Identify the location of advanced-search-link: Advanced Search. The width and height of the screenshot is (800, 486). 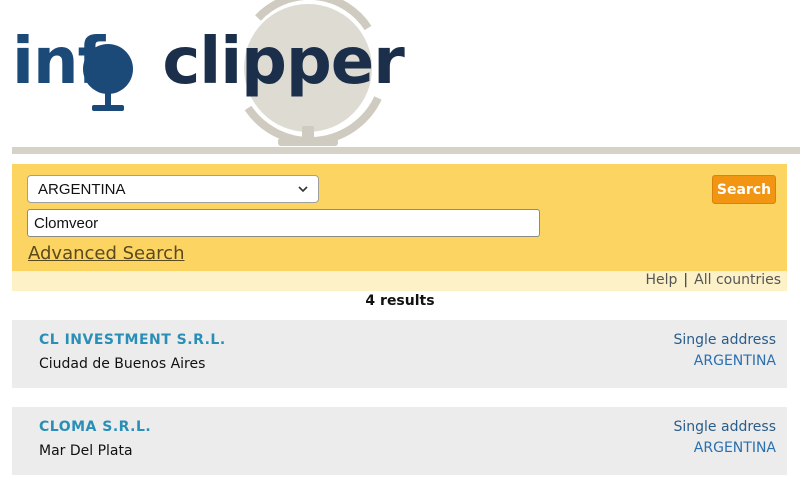
(106, 253).